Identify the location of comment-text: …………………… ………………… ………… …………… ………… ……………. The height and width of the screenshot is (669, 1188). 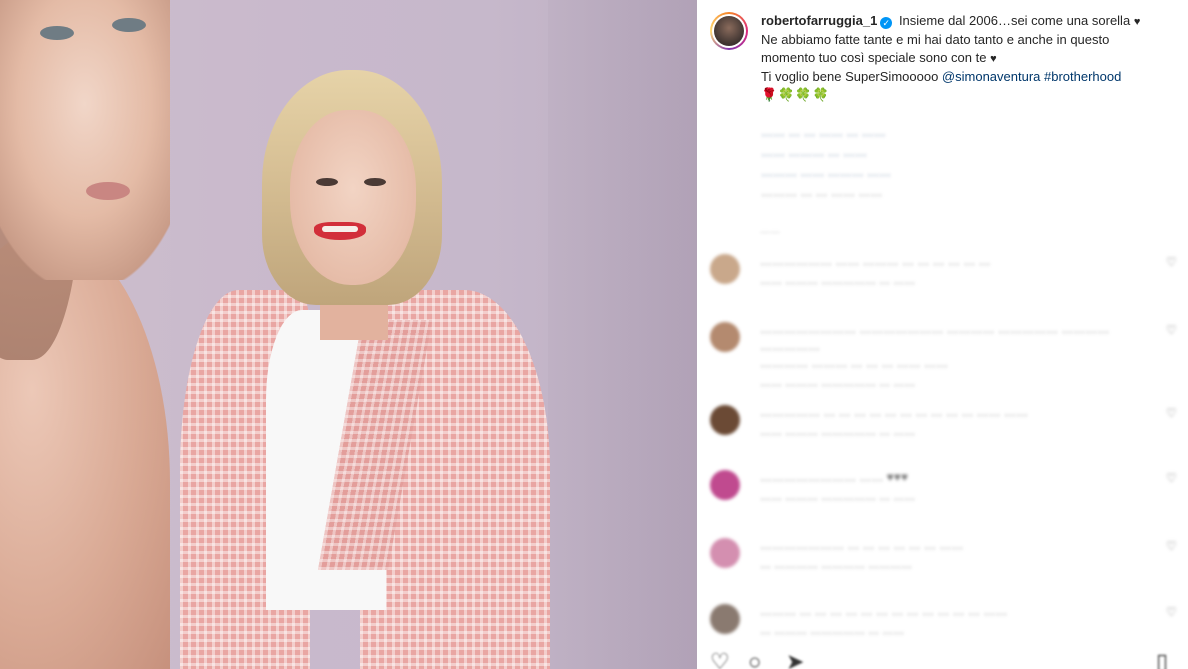
(935, 337).